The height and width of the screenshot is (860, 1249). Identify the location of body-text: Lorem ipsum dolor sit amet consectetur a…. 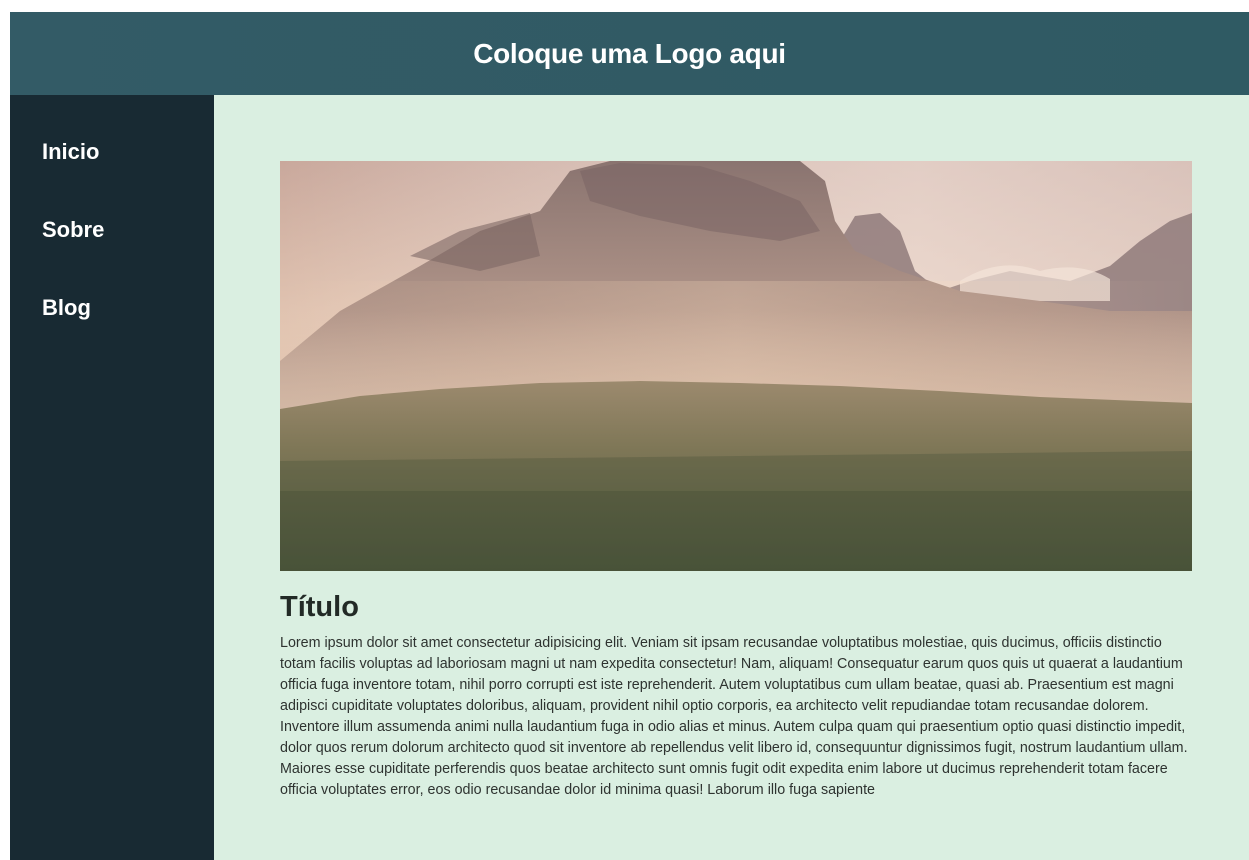
(734, 716).